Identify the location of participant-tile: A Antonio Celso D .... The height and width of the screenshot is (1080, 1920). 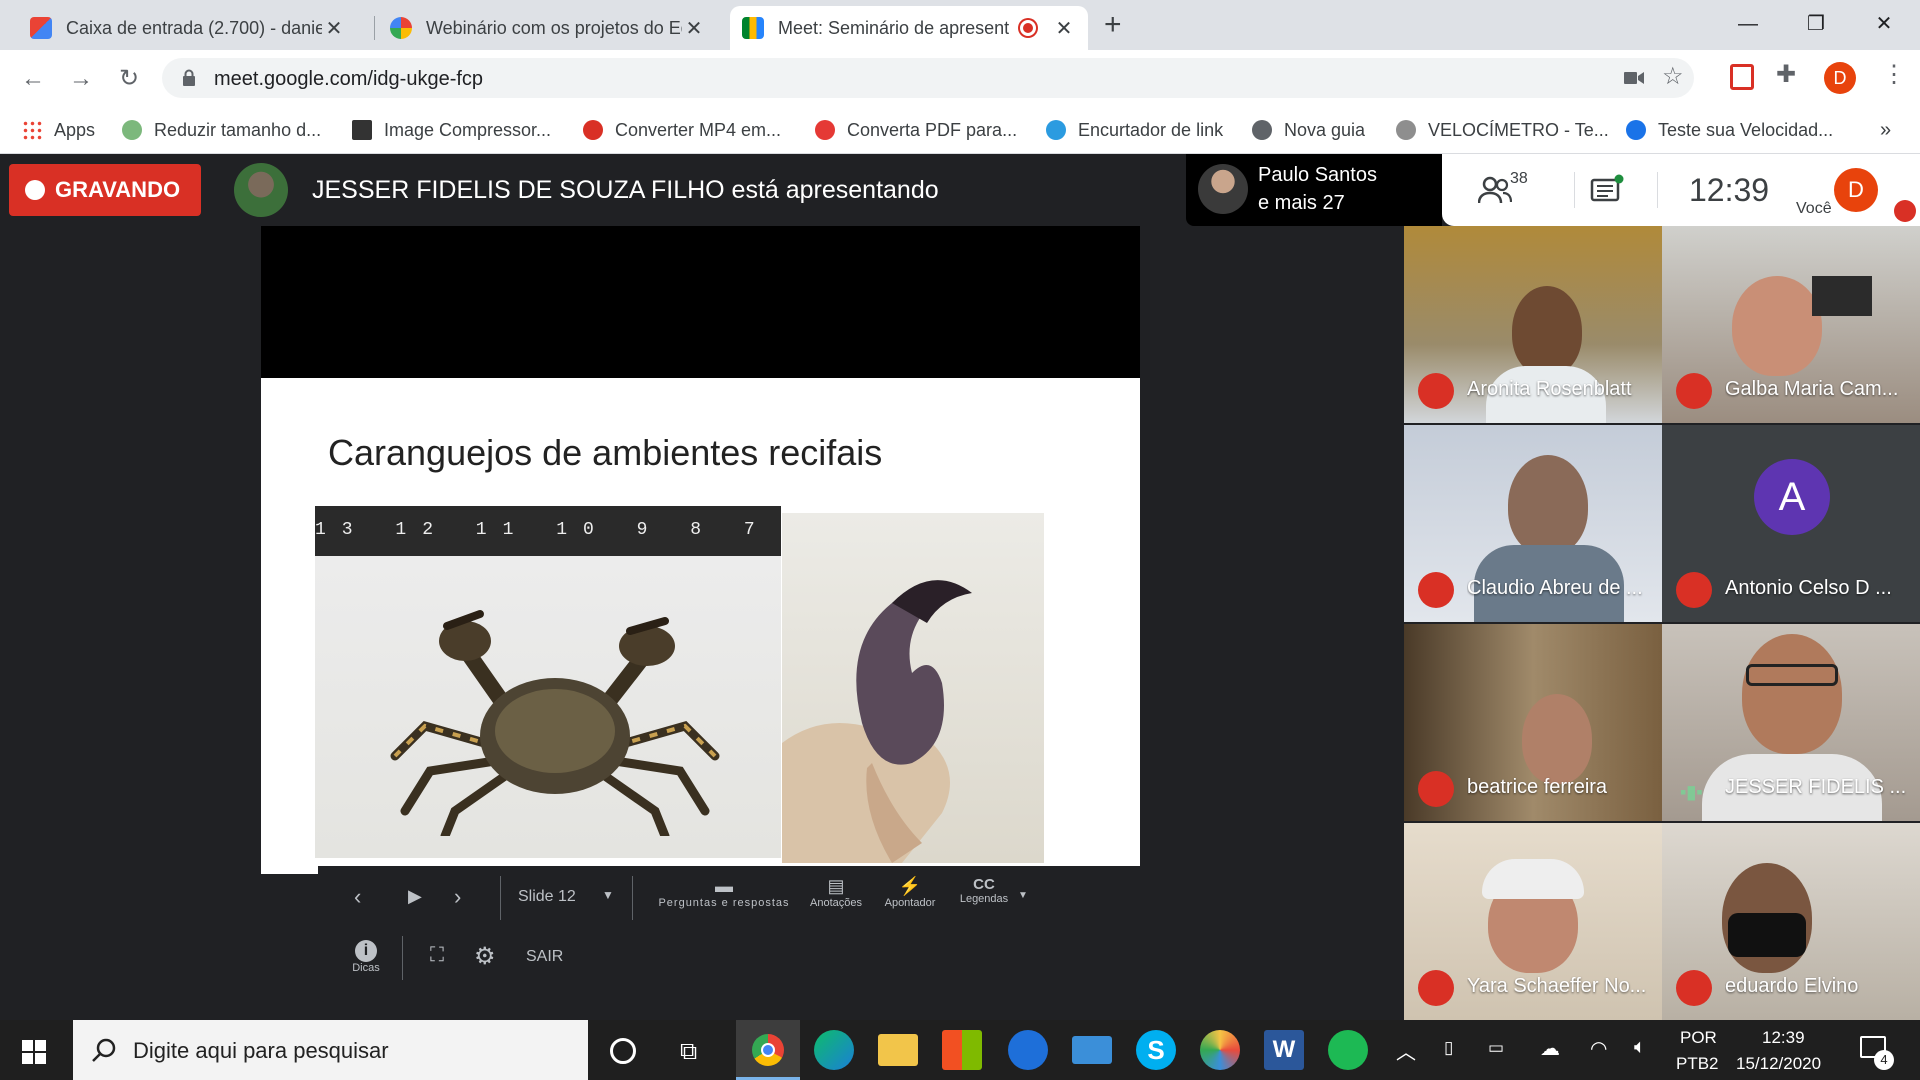
(1791, 523).